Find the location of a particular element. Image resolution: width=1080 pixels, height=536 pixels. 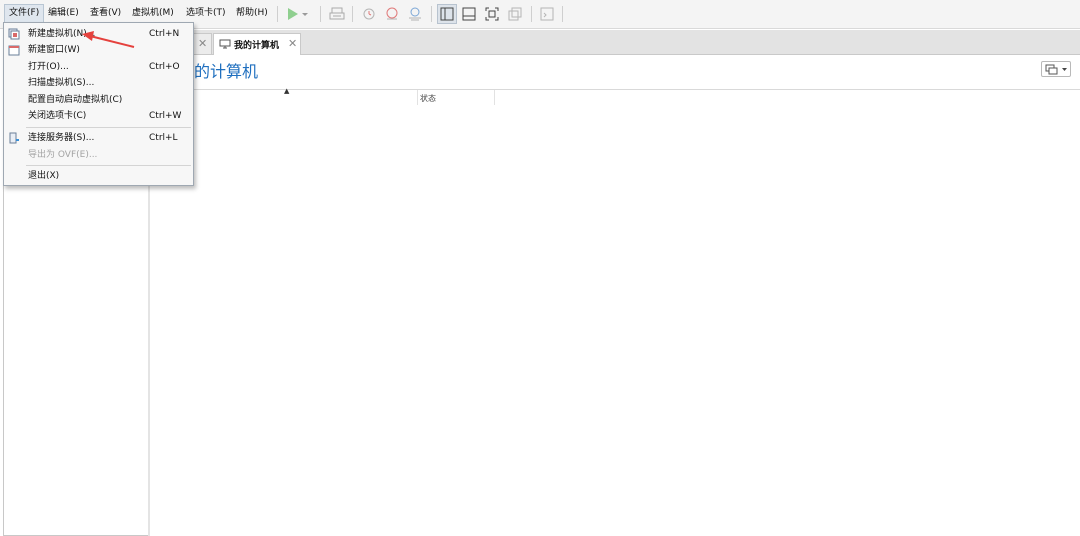

menu-edit: 编辑(E) is located at coordinates (63, 13).